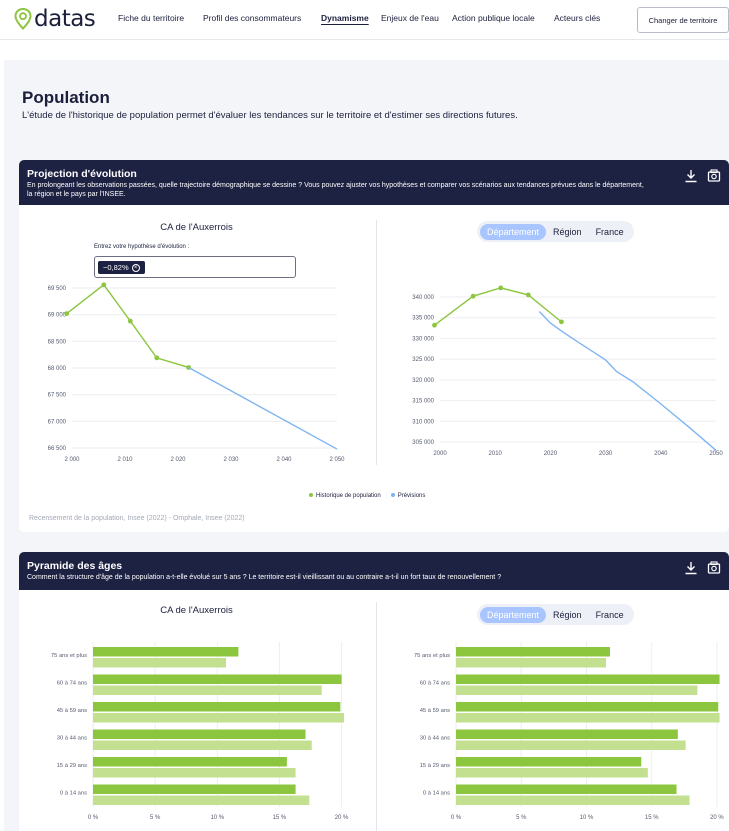 The height and width of the screenshot is (831, 729). I want to click on x-tick-label: 2020, so click(551, 454).